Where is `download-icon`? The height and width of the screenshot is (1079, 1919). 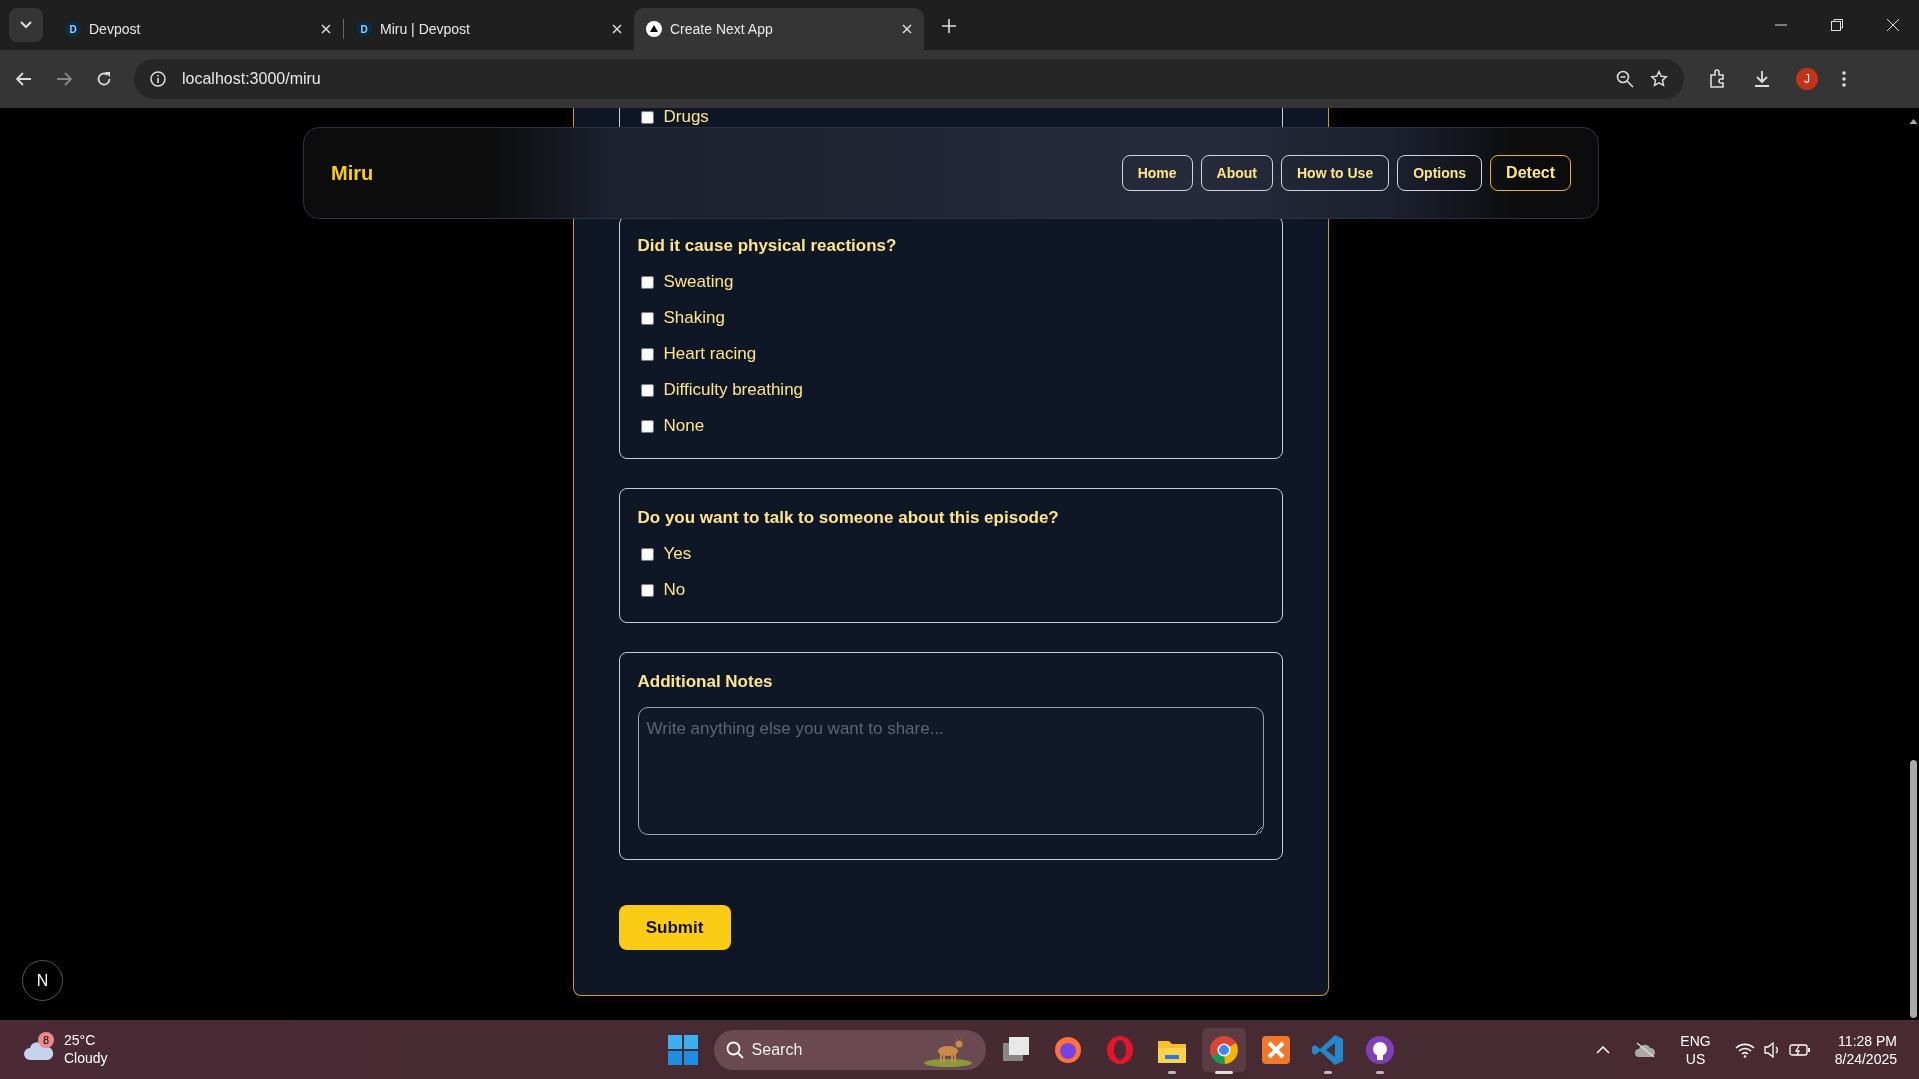
download-icon is located at coordinates (1762, 79).